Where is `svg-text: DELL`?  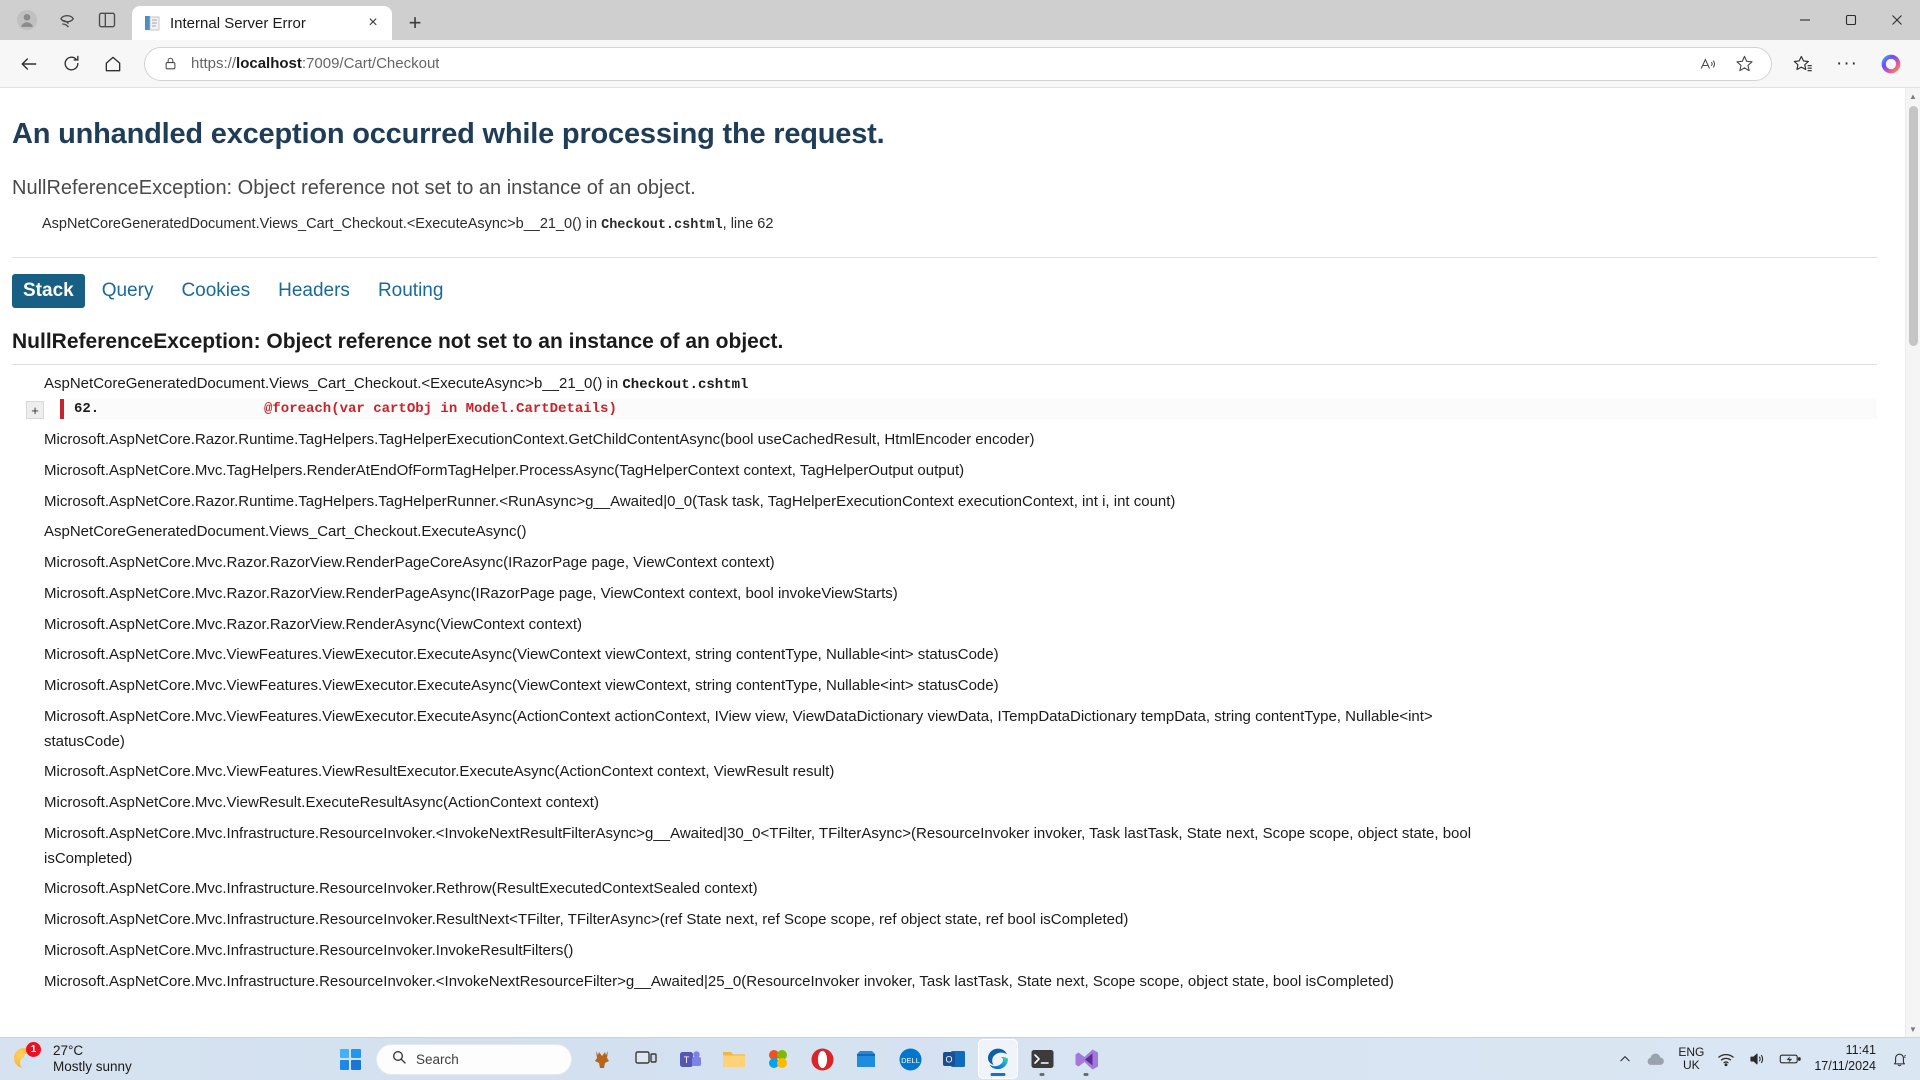 svg-text: DELL is located at coordinates (910, 1060).